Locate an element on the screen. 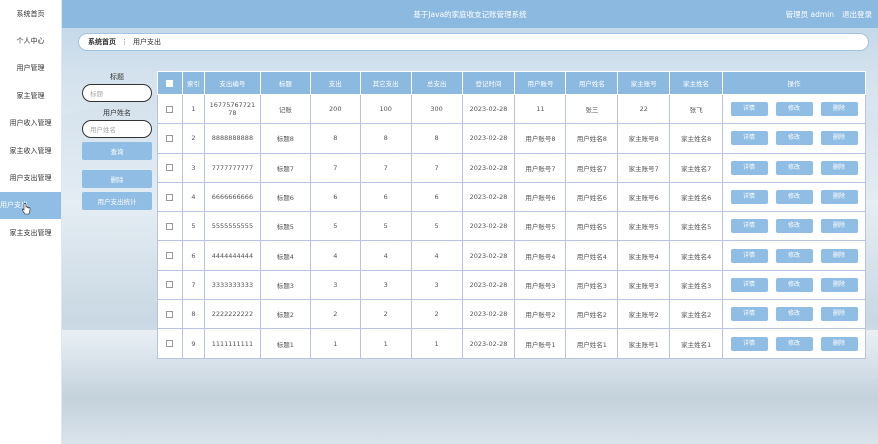  column-header: 家主姓名 is located at coordinates (696, 83).